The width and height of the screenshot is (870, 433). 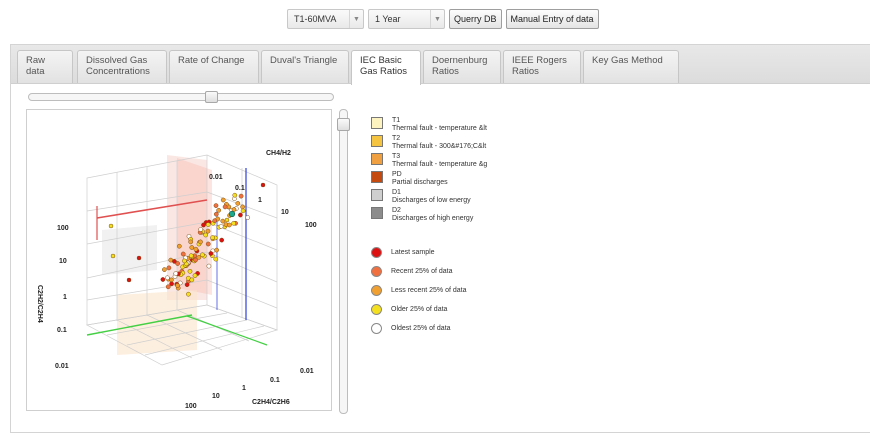 I want to click on manual-entry-button: Manual Entry of data, so click(x=552, y=19).